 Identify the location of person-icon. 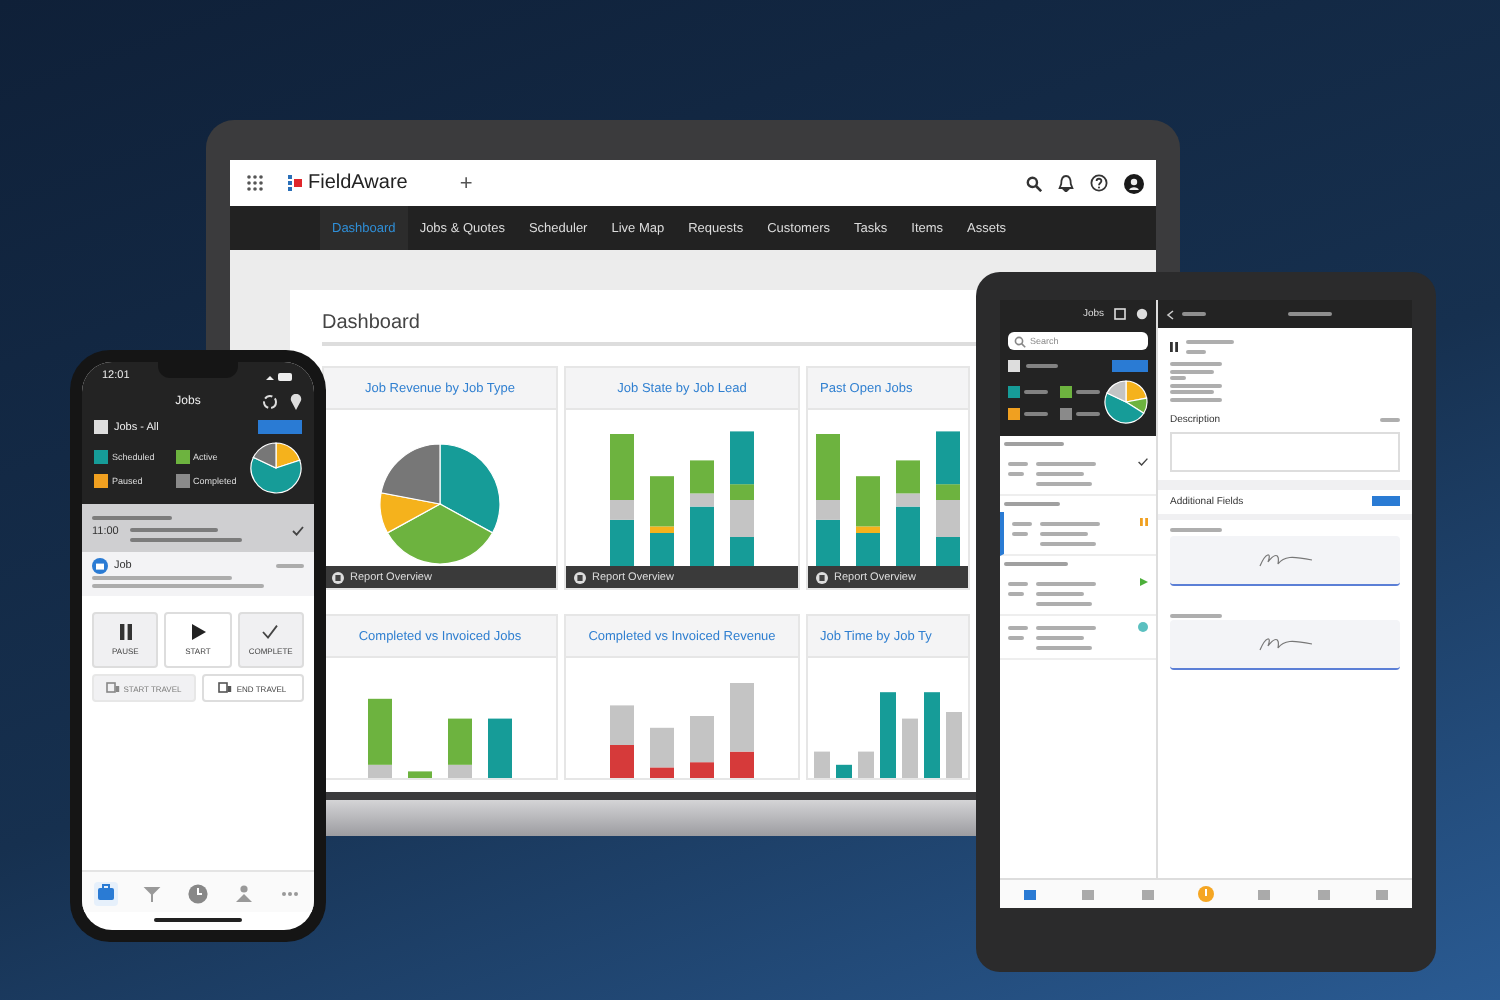
(244, 894).